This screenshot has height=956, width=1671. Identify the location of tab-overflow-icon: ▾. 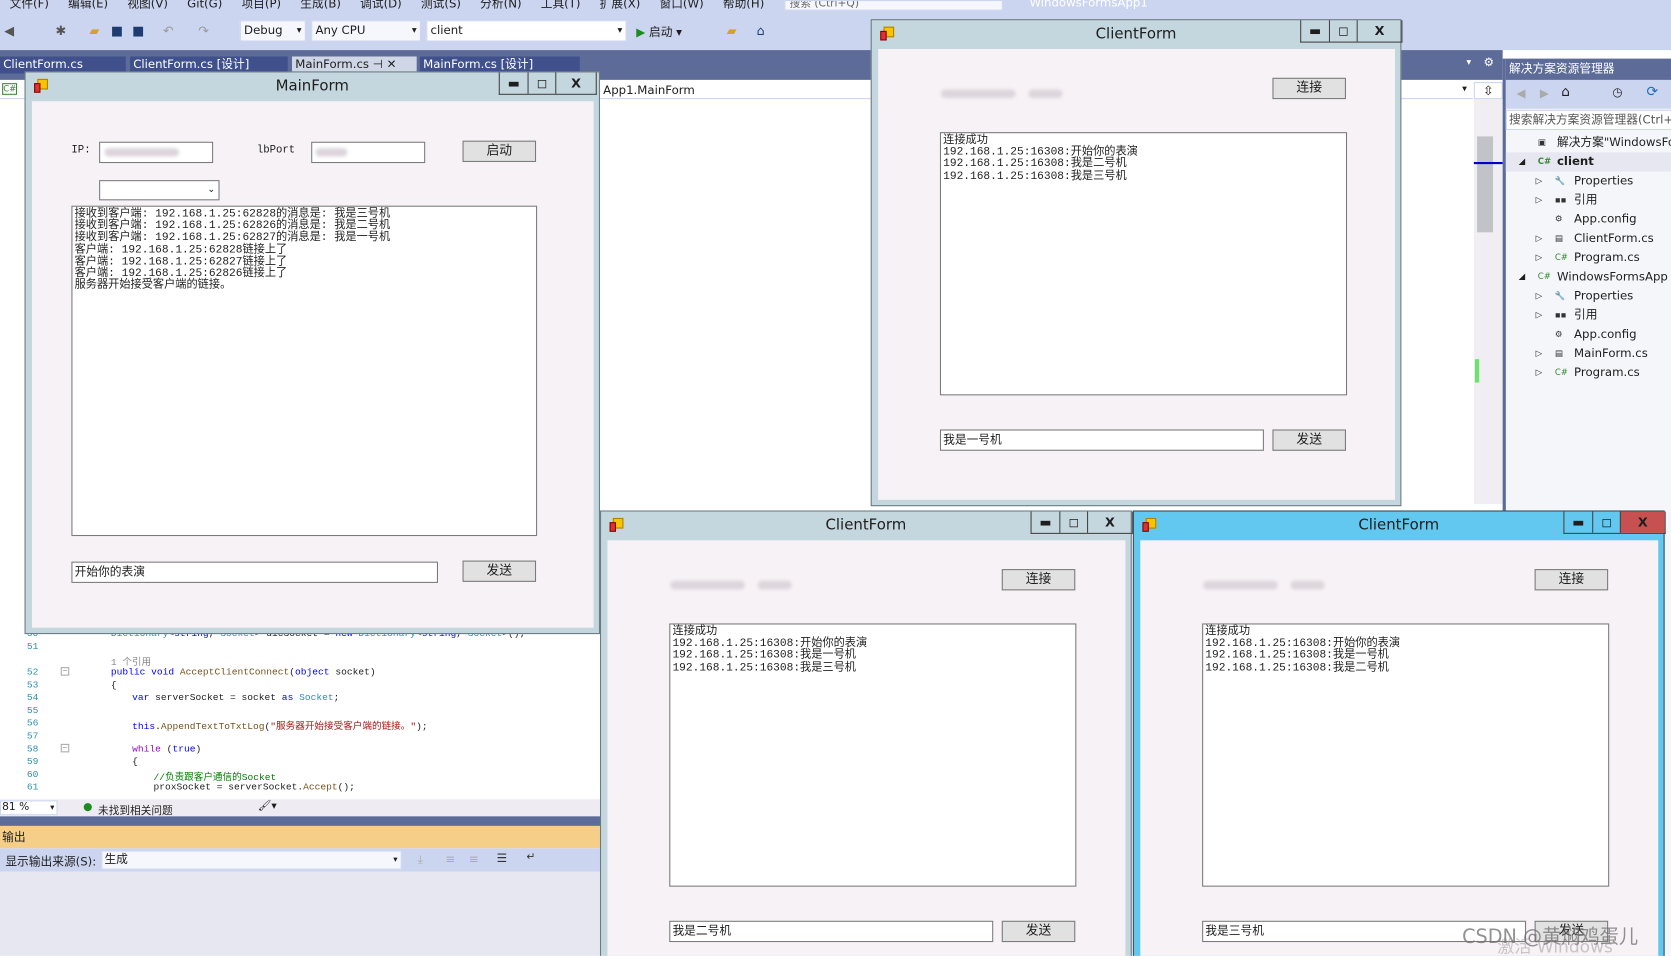
(1468, 63).